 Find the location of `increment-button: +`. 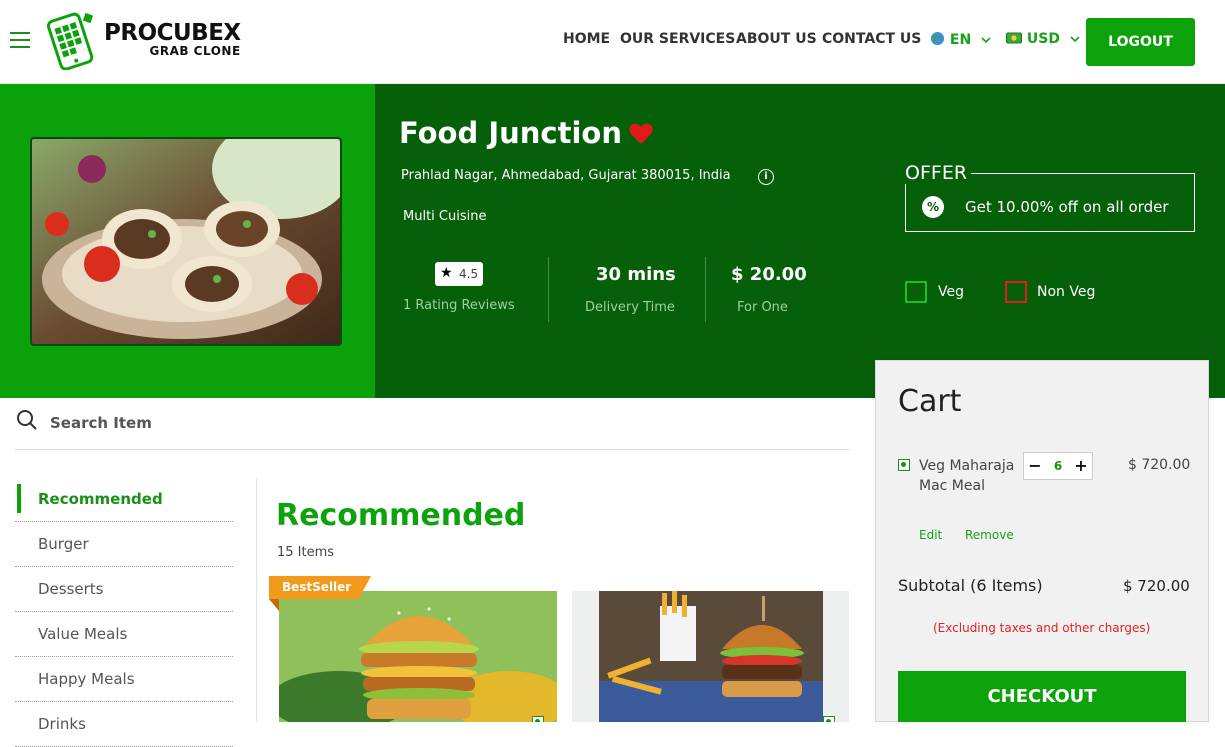

increment-button: + is located at coordinates (1081, 466).